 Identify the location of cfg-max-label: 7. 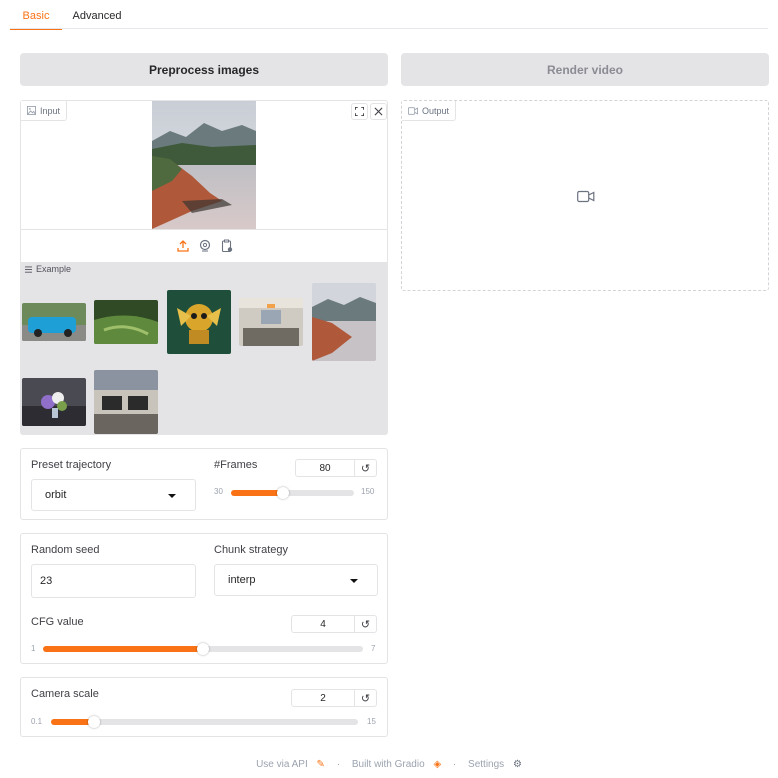
(373, 648).